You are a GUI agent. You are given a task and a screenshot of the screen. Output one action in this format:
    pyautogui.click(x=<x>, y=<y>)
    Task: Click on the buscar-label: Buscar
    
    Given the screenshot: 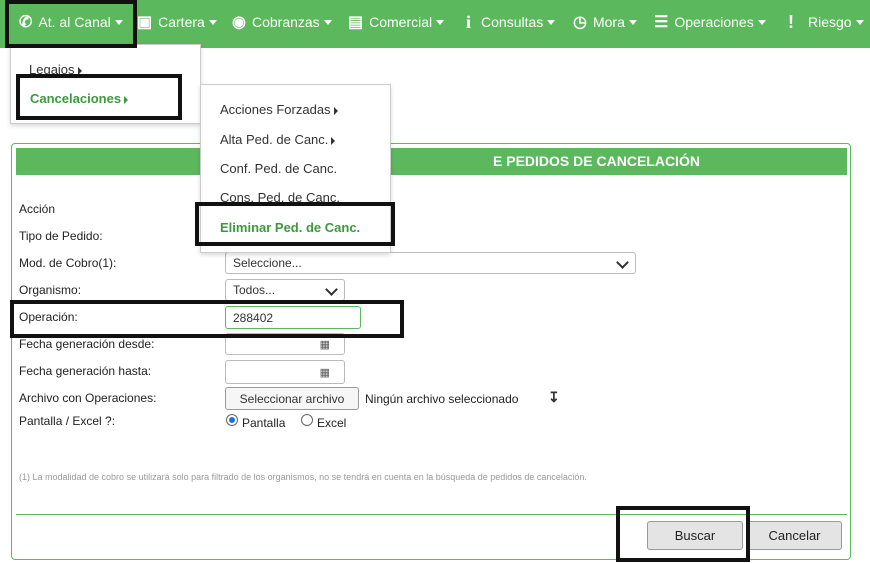 What is the action you would take?
    pyautogui.click(x=695, y=535)
    